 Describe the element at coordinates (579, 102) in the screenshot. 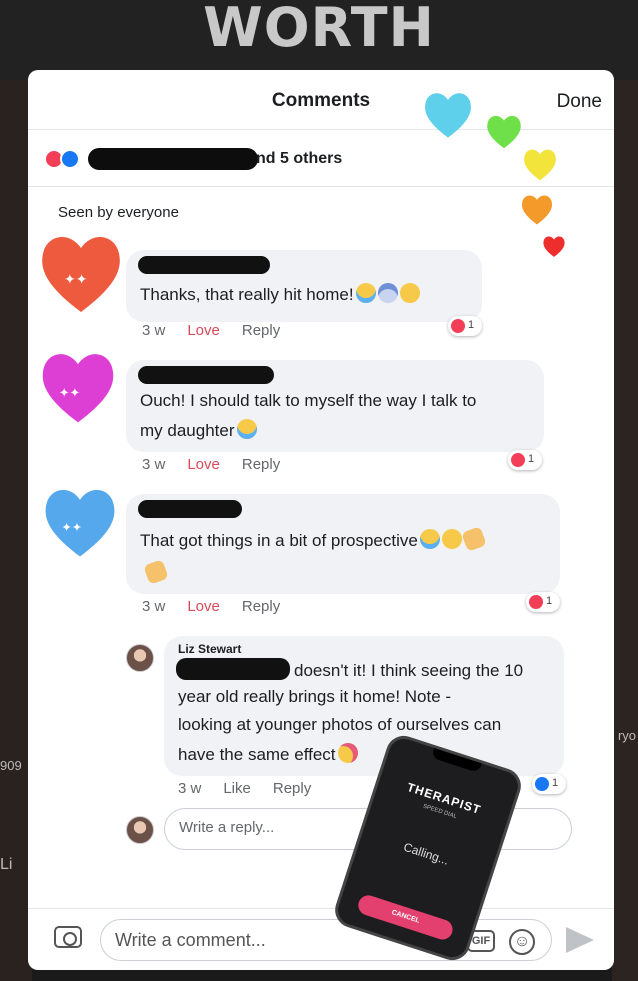

I see `done-button: Done` at that location.